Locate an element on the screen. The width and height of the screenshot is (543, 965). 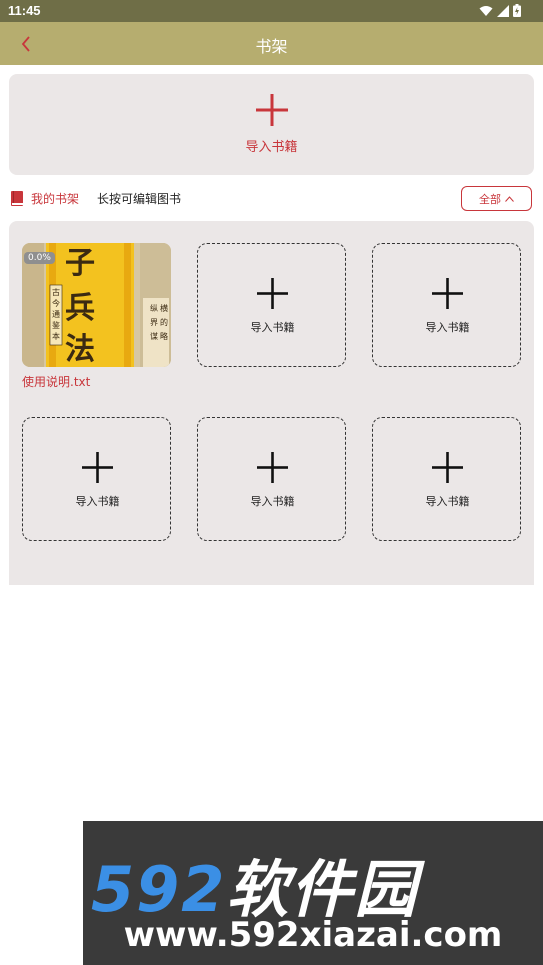
svg-text: 本 is located at coordinates (56, 336).